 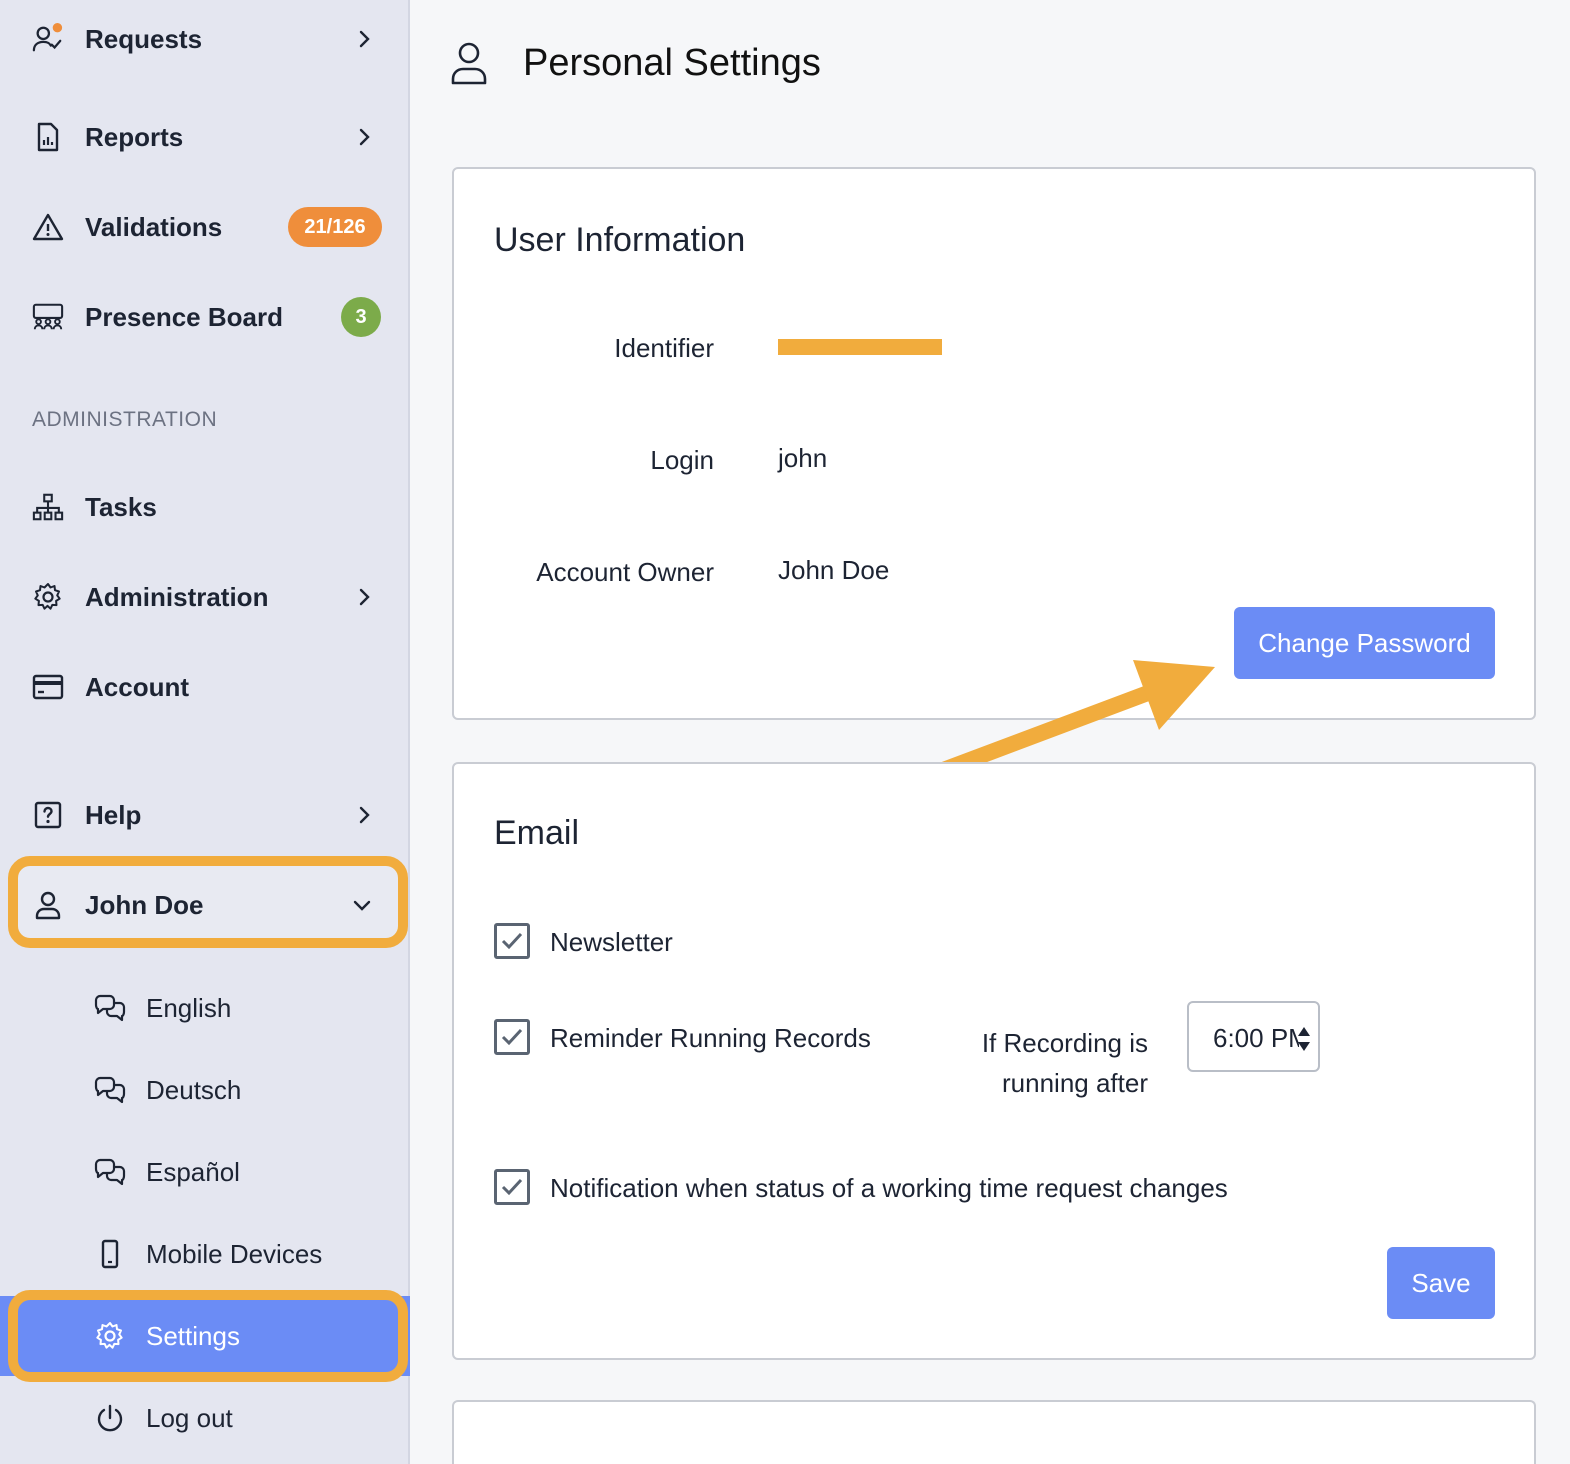 What do you see at coordinates (1364, 643) in the screenshot?
I see `change-password-button: Change Password` at bounding box center [1364, 643].